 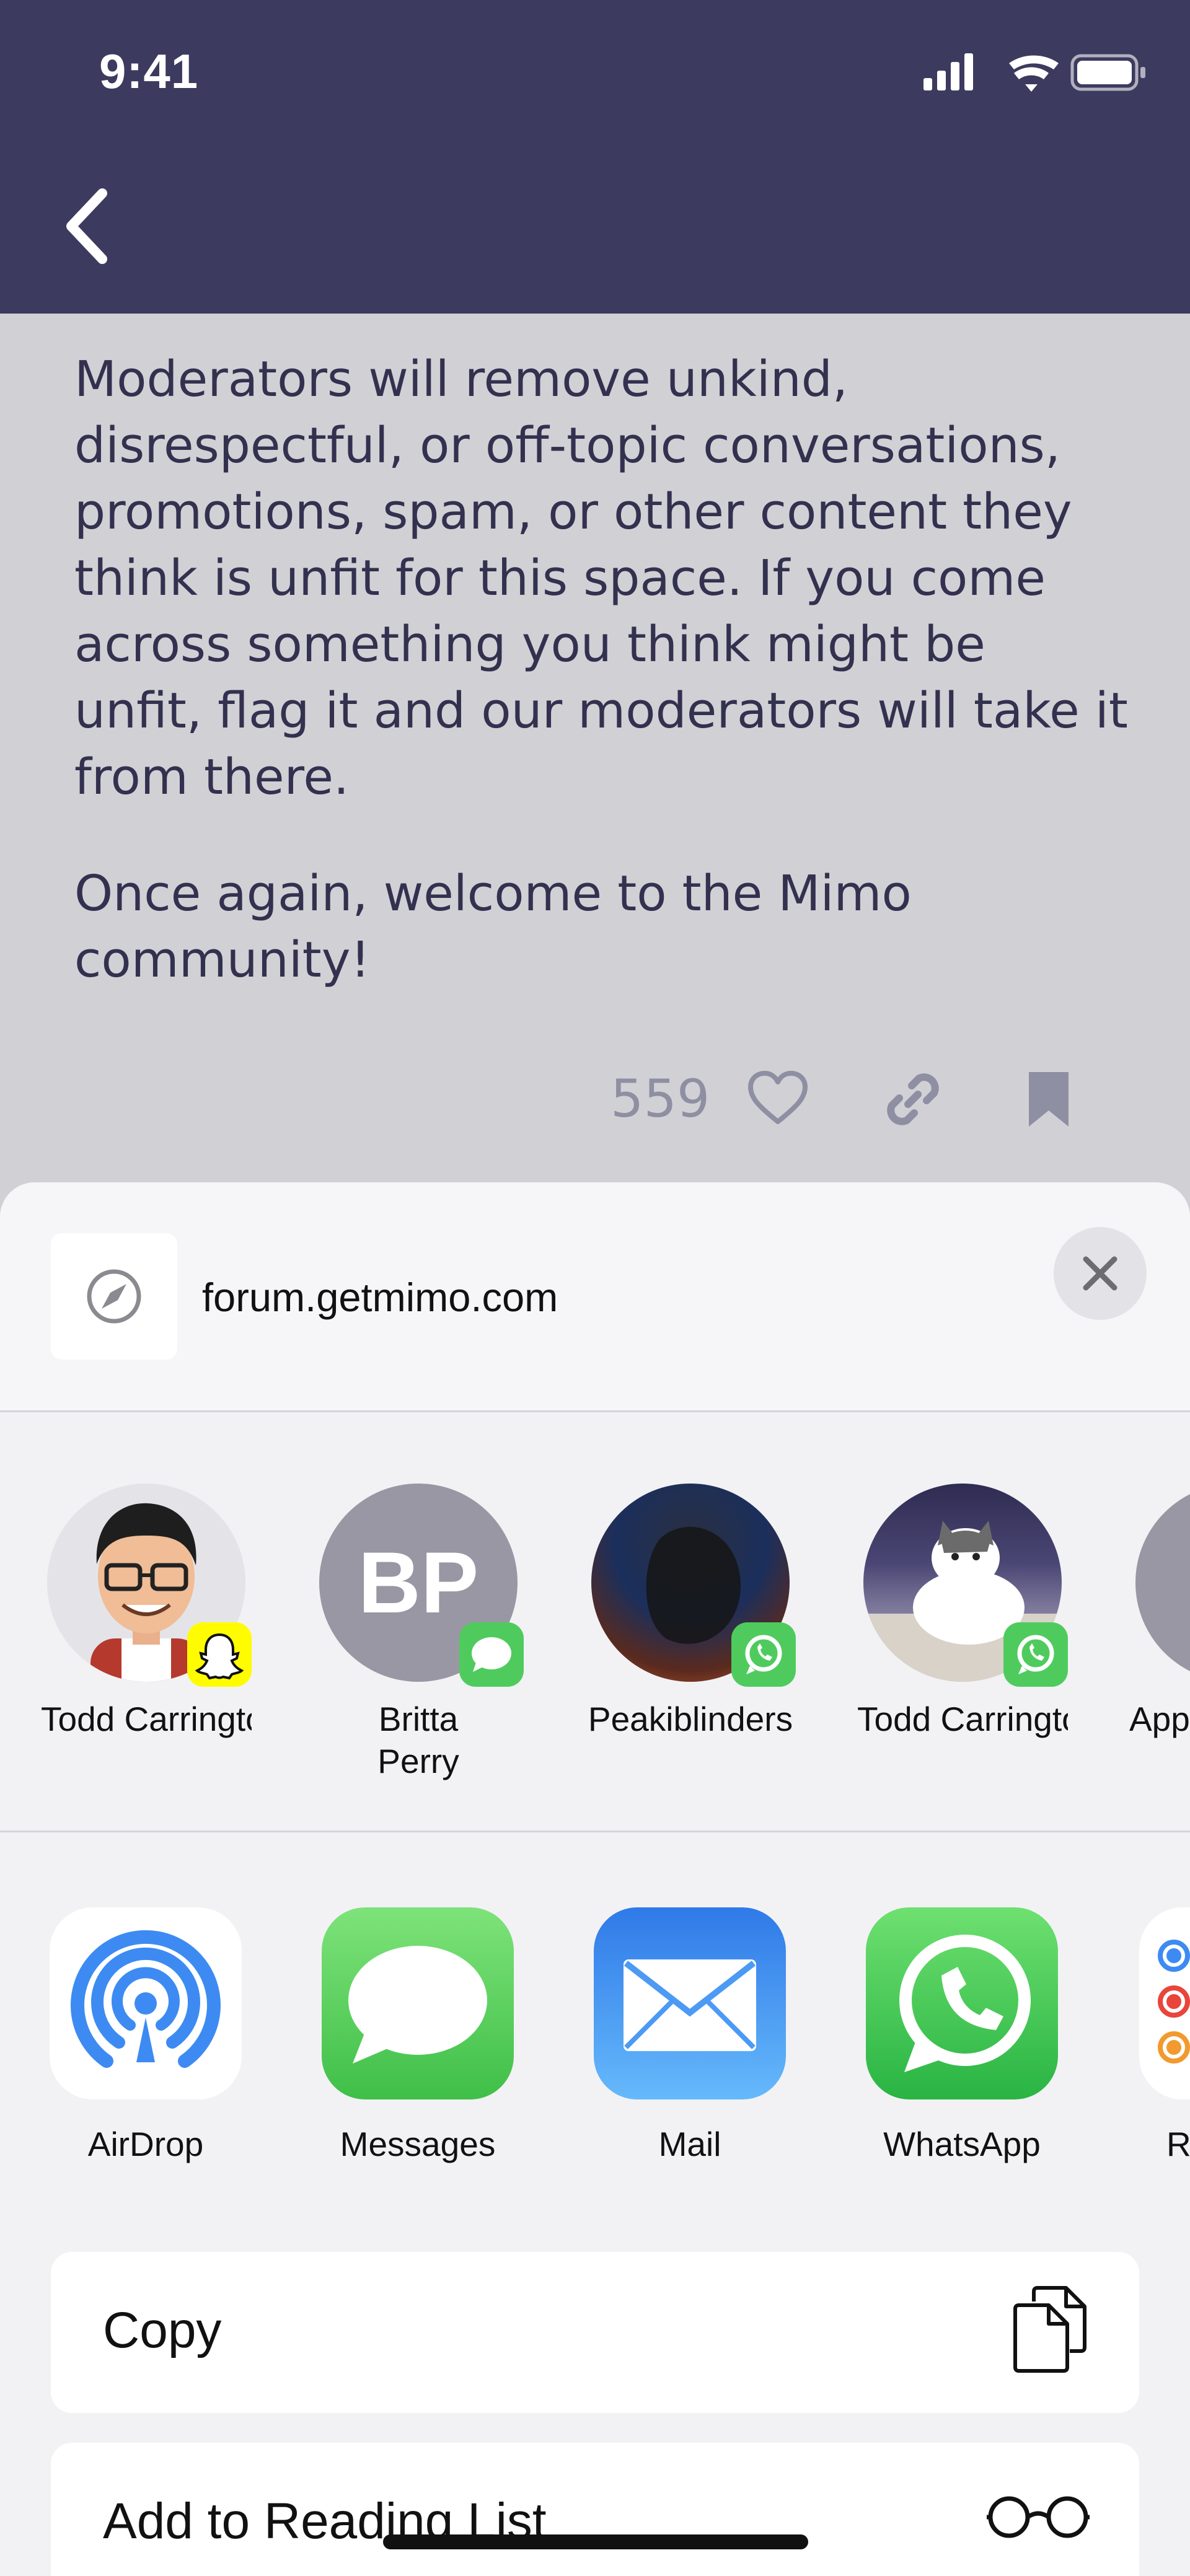 What do you see at coordinates (87, 226) in the screenshot?
I see `back-chevron-icon` at bounding box center [87, 226].